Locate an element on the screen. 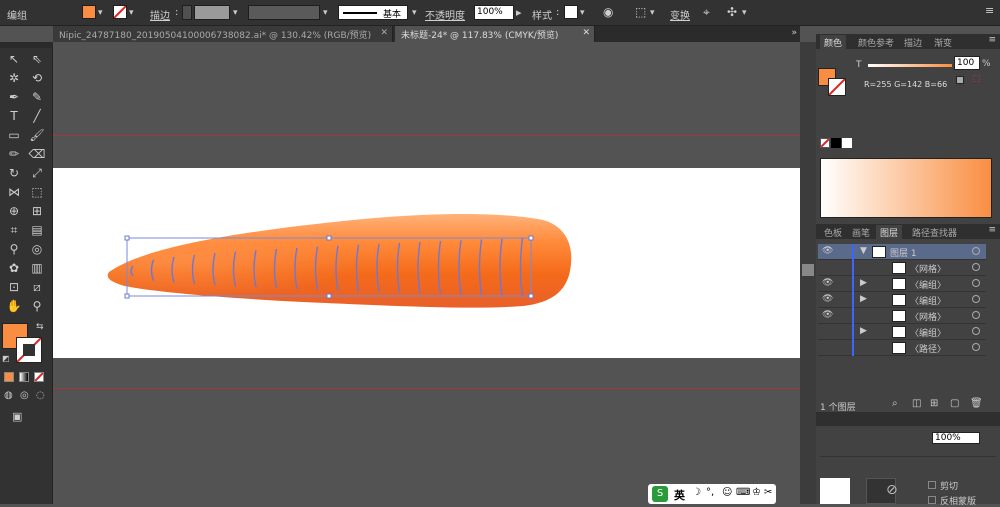  mesh-icon: ⌗ is located at coordinates (14, 230).